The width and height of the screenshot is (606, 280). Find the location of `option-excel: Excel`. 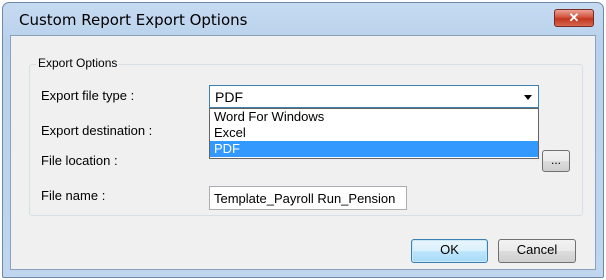

option-excel: Excel is located at coordinates (374, 133).